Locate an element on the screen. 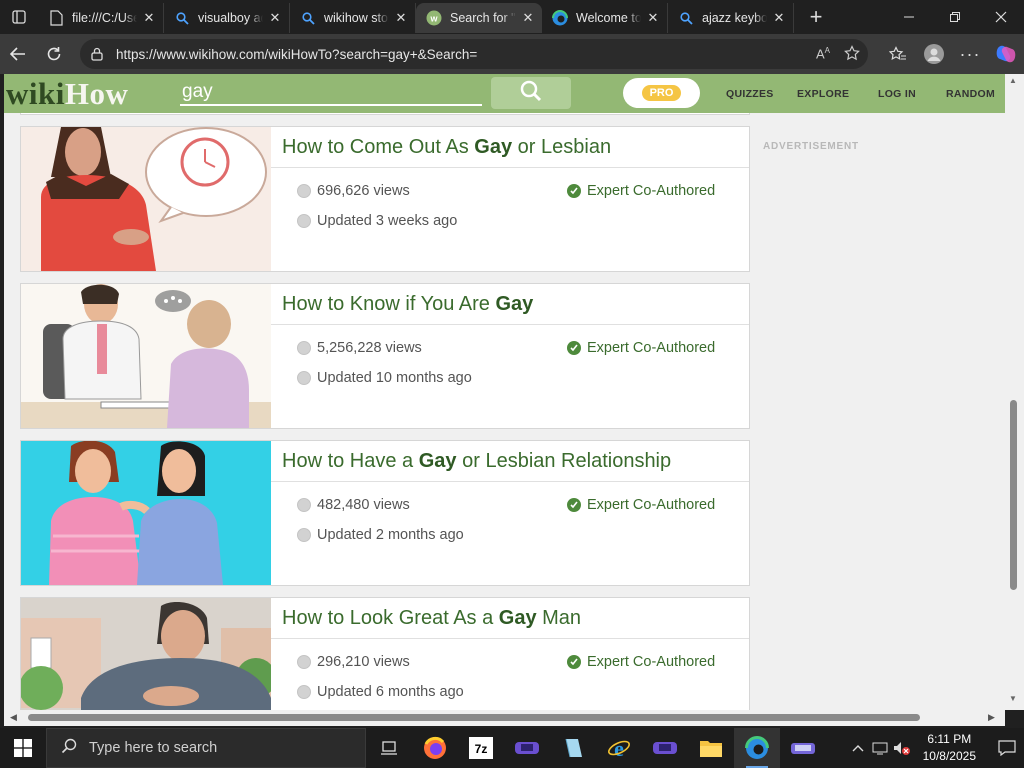  nav-random: RANDOM is located at coordinates (970, 93).